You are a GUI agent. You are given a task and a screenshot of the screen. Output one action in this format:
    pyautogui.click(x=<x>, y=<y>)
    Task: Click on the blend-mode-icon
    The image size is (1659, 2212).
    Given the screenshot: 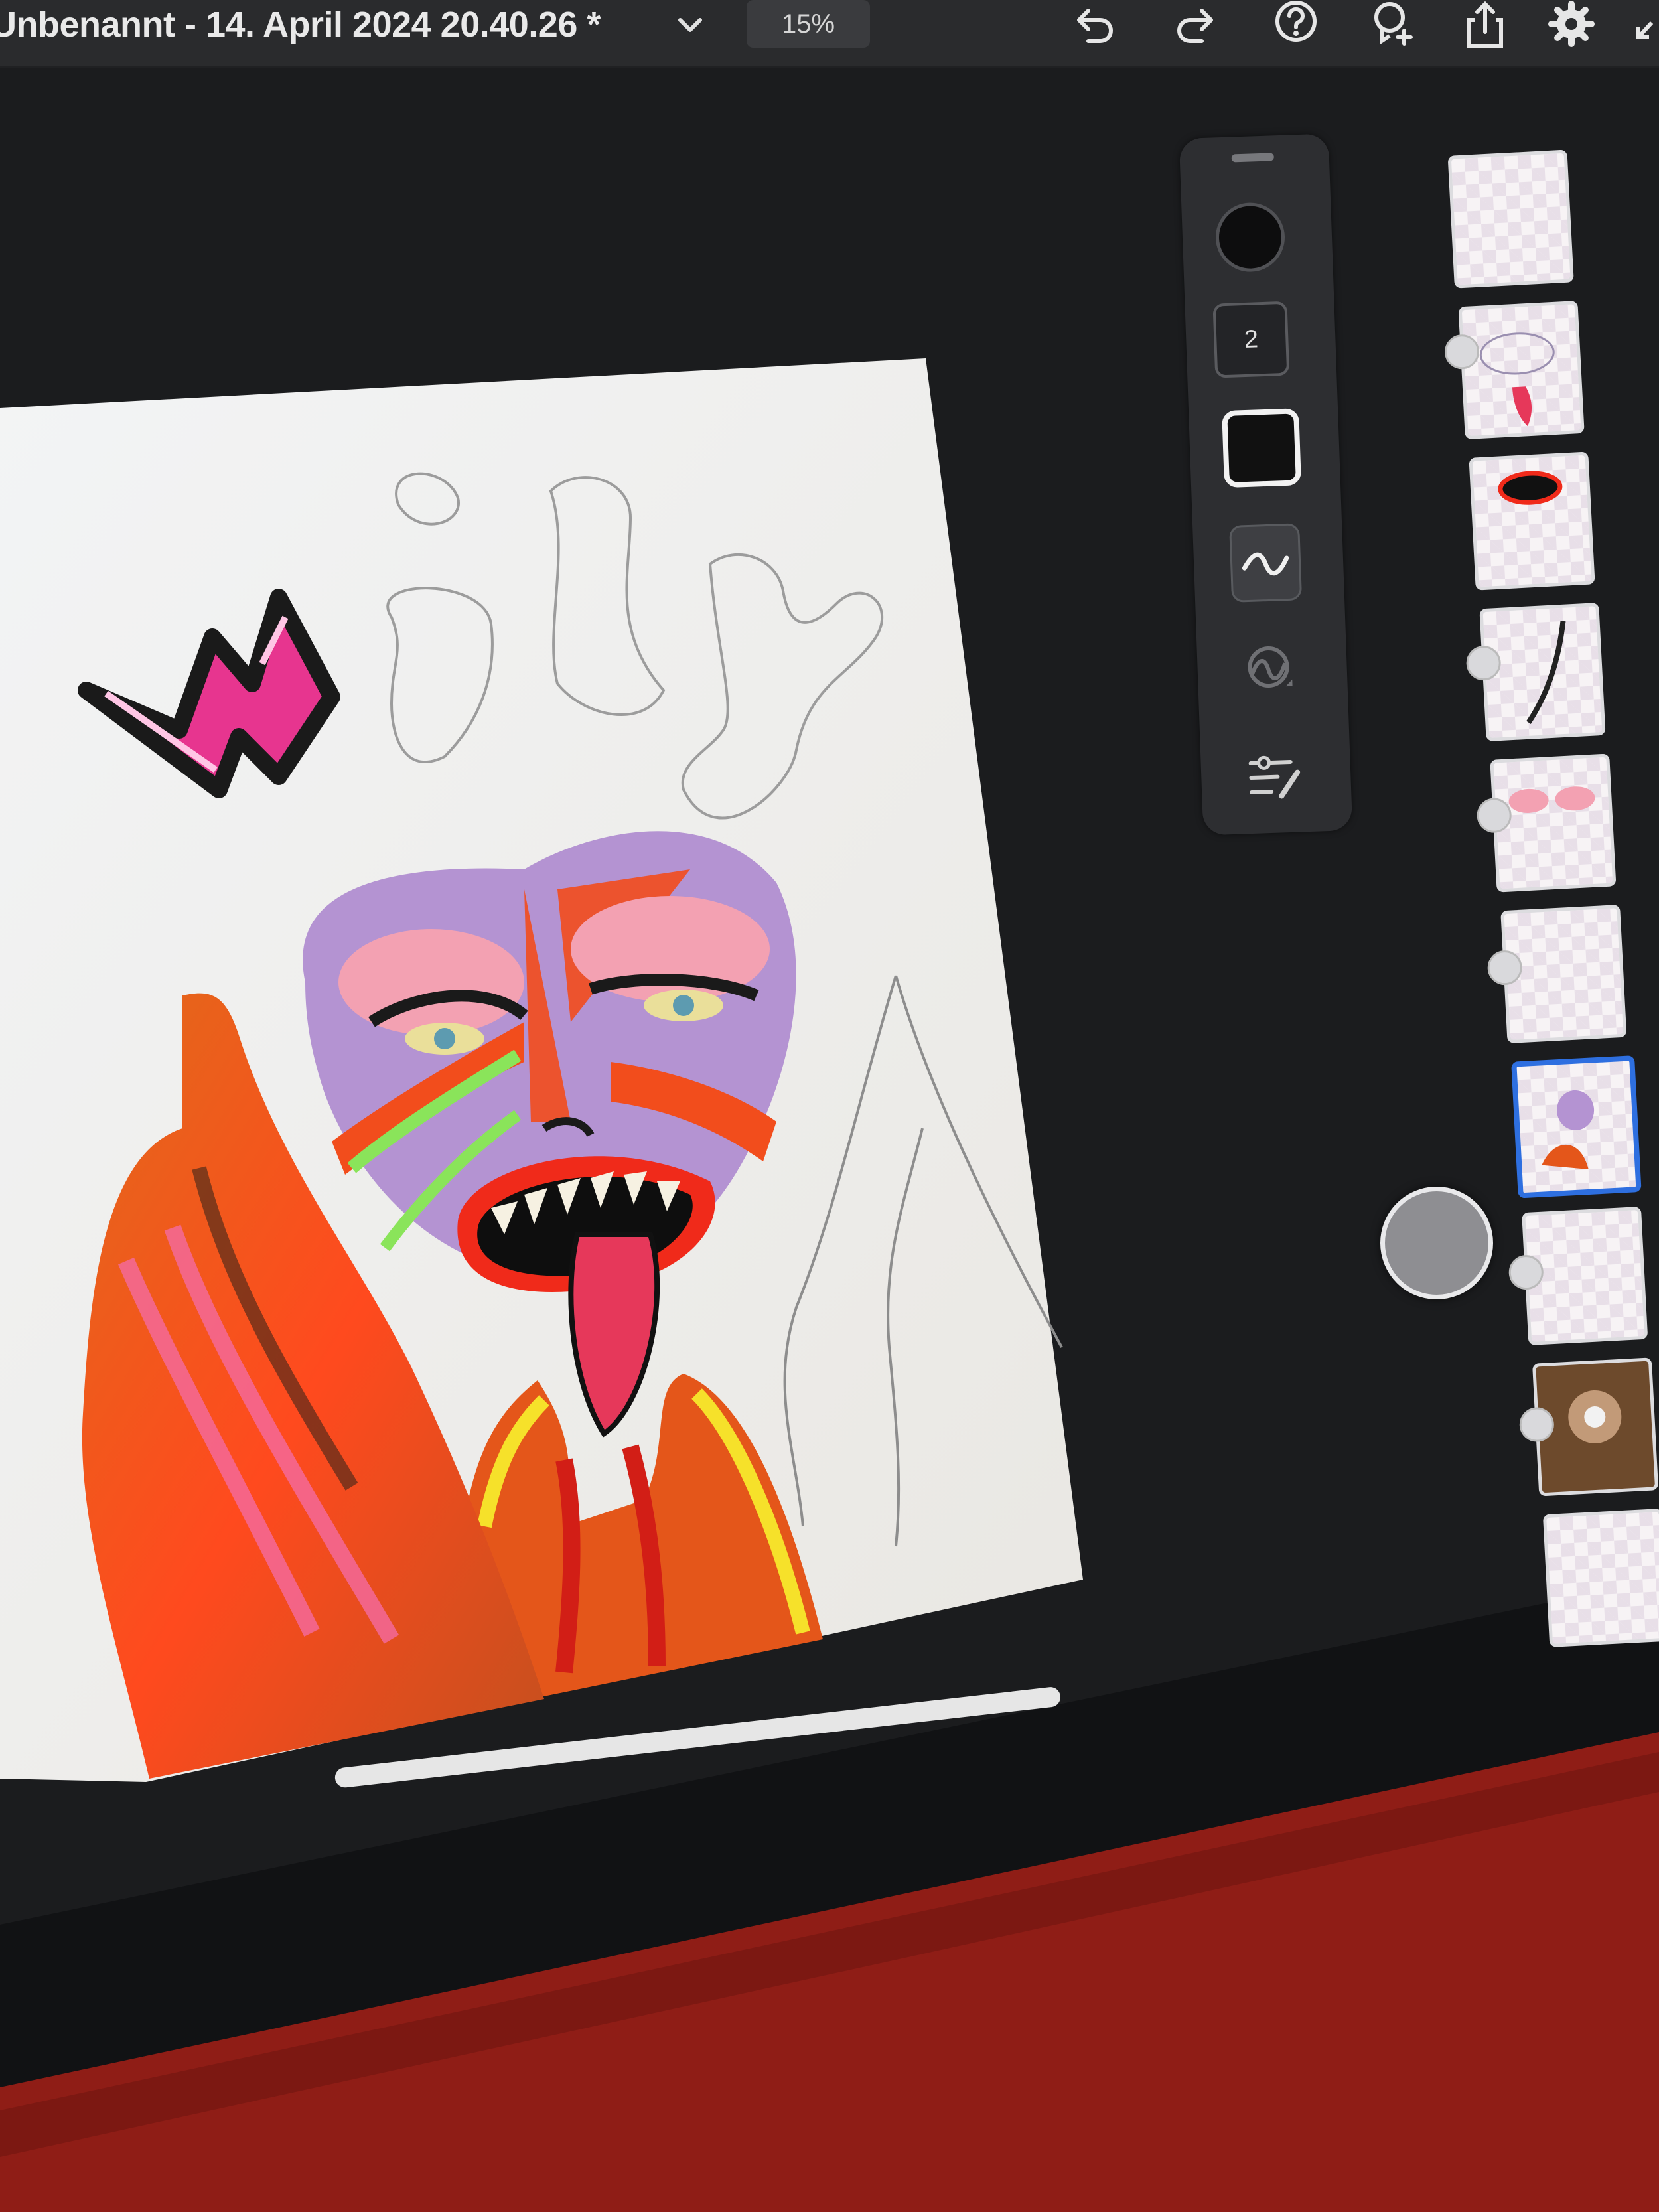 What is the action you would take?
    pyautogui.click(x=1268, y=667)
    